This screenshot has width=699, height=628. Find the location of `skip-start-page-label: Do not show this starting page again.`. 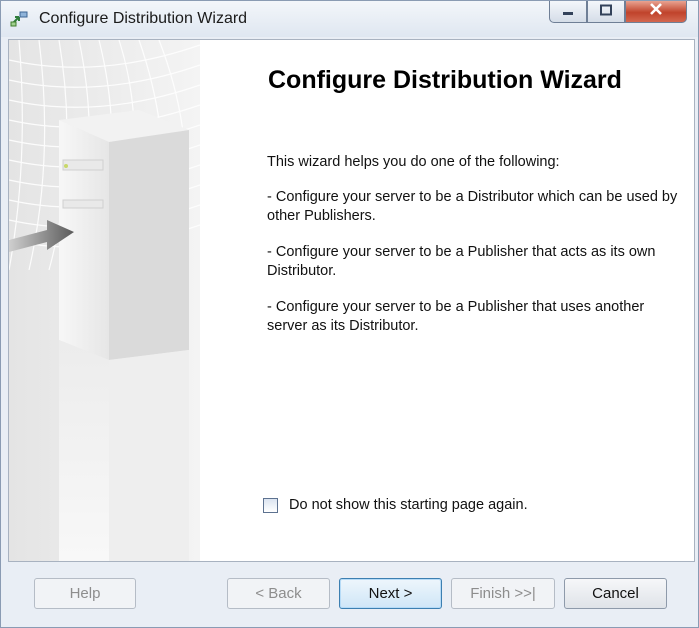

skip-start-page-label: Do not show this starting page again. is located at coordinates (408, 505).